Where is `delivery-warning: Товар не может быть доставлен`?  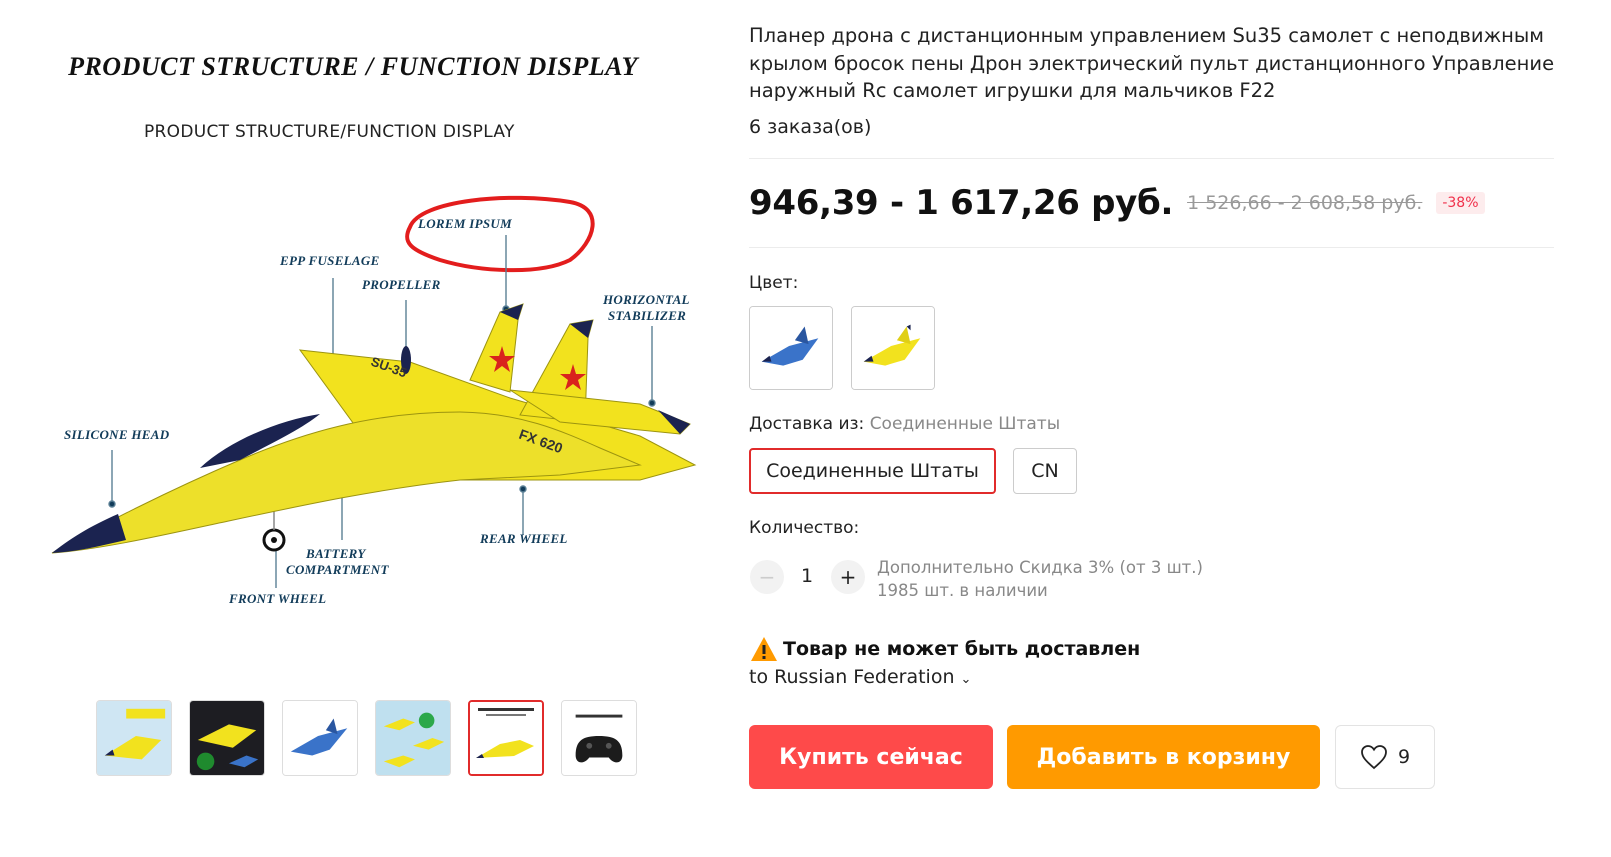
delivery-warning: Товар не может быть доставлен is located at coordinates (944, 649).